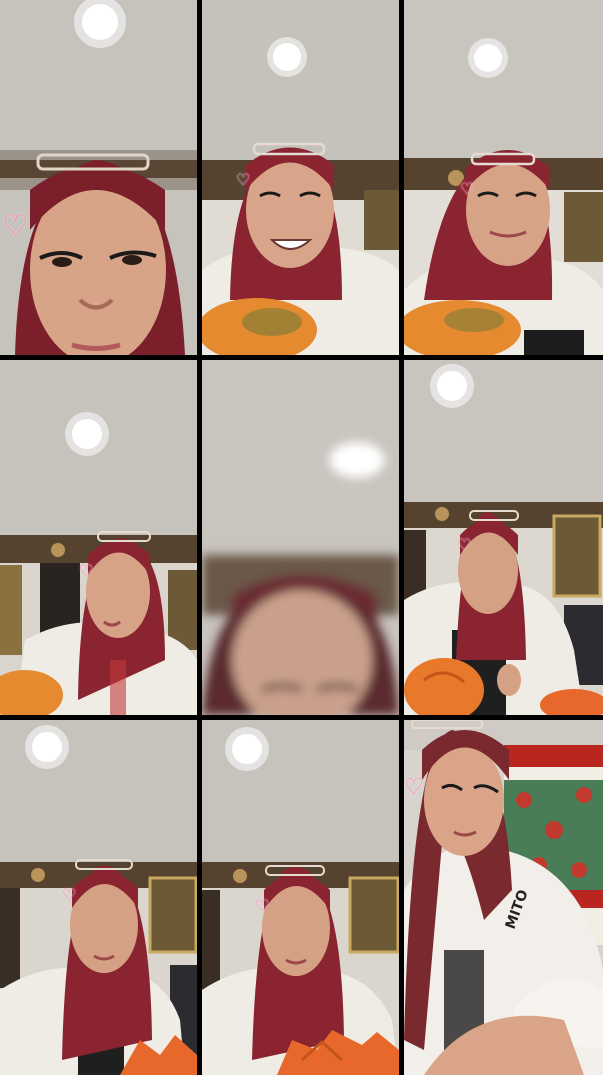 This screenshot has height=1075, width=603. I want to click on frame-8-image, so click(300, 897).